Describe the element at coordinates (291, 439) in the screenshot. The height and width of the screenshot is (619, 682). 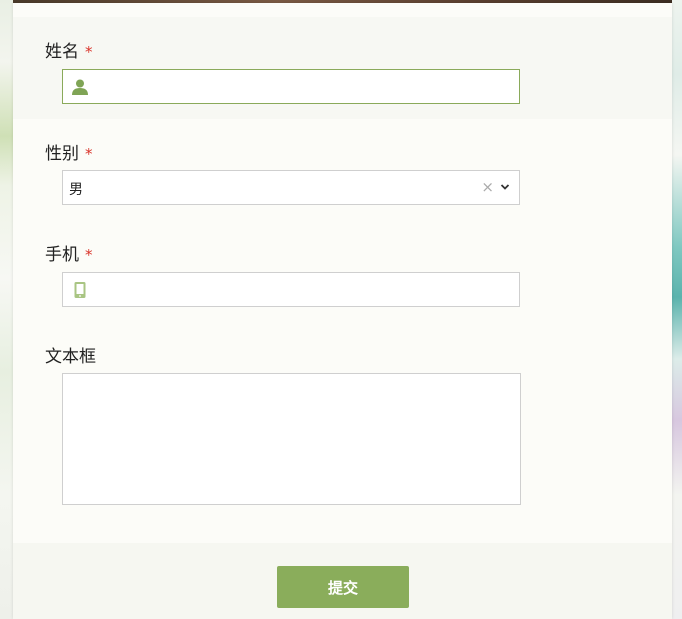
I see `text-area` at that location.